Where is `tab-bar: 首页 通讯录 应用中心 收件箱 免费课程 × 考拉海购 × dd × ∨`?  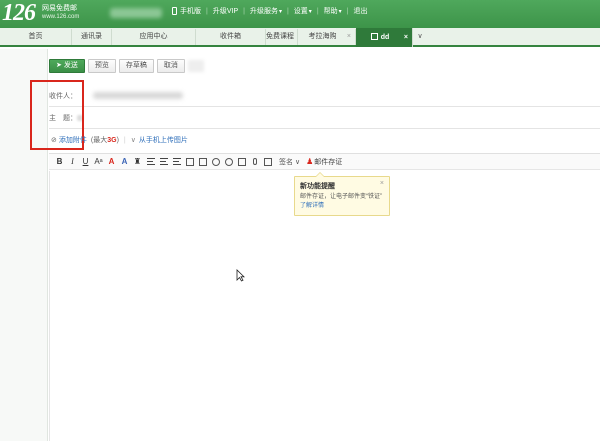
tab-bar: 首页 通讯录 应用中心 收件箱 免费课程 × 考拉海购 × dd × ∨ is located at coordinates (300, 37).